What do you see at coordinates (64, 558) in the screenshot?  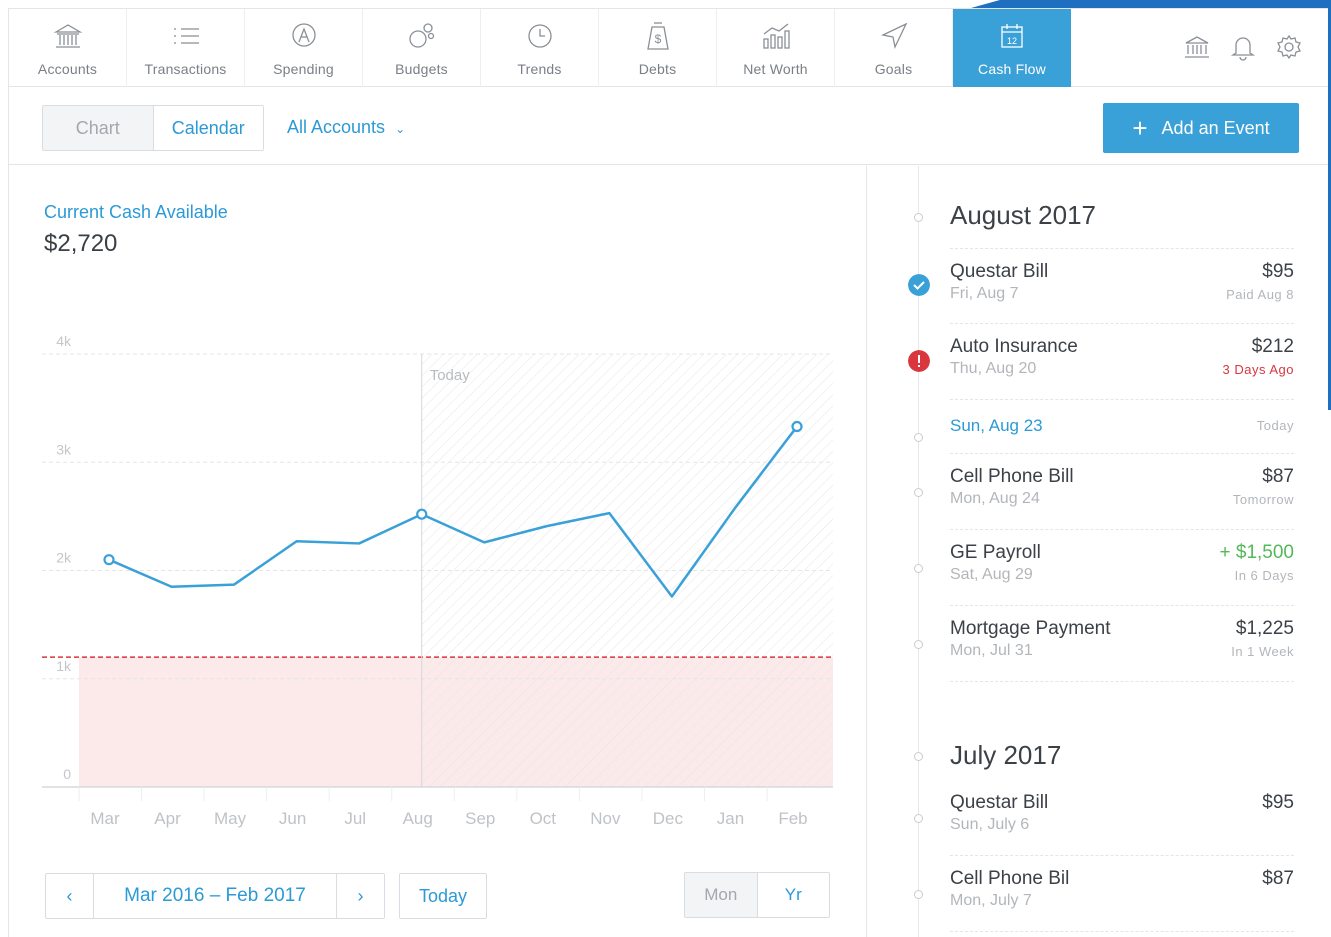 I see `y-tick-label: 2k` at bounding box center [64, 558].